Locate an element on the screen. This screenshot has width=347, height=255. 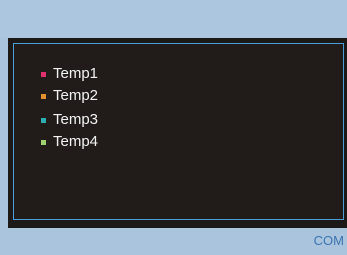
chart-legend: Temp1 Temp2 Temp3 Temp4 is located at coordinates (69, 111).